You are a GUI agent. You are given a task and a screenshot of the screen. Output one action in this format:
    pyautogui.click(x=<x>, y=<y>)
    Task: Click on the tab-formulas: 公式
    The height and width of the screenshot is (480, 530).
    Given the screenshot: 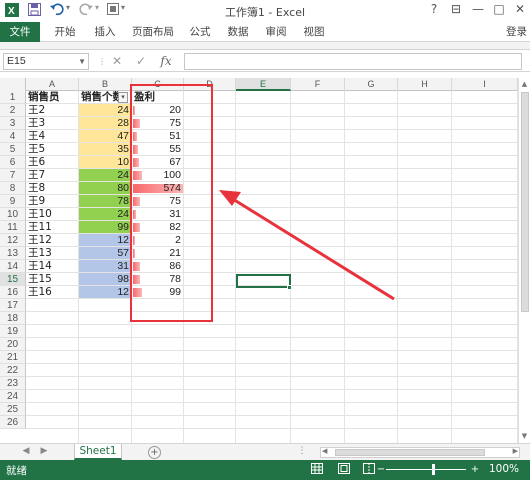 What is the action you would take?
    pyautogui.click(x=200, y=32)
    